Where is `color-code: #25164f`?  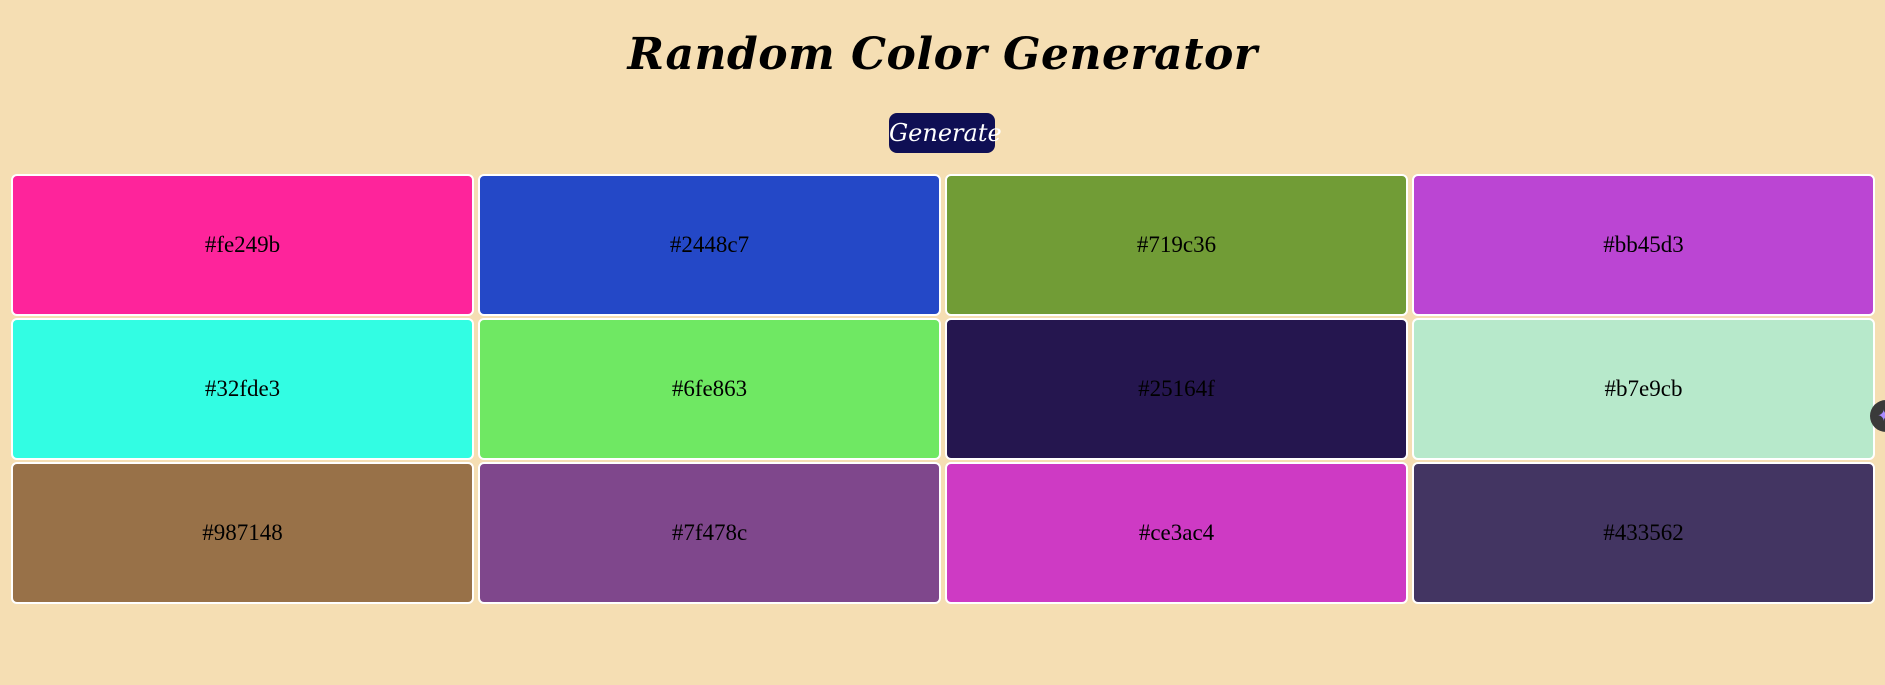 color-code: #25164f is located at coordinates (1176, 388).